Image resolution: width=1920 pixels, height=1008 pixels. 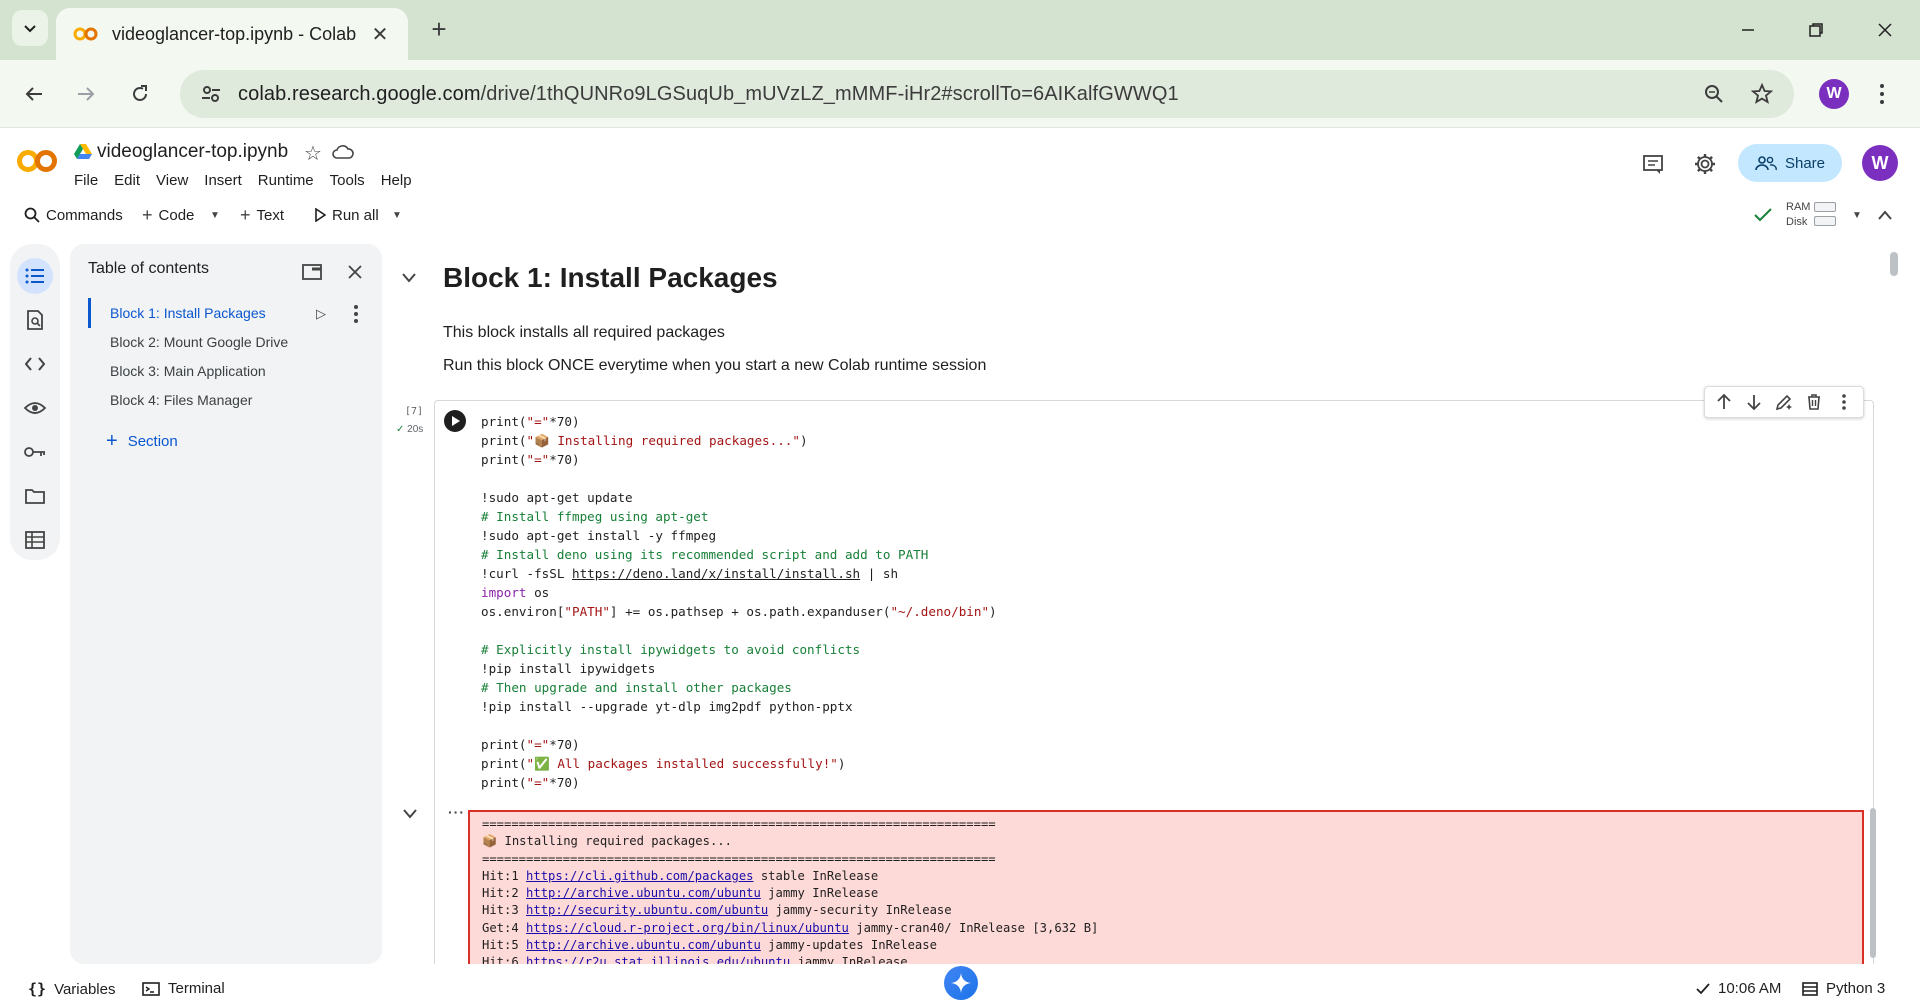 What do you see at coordinates (188, 313) in the screenshot?
I see `toc-item-block-1: Block 1: Install Packages` at bounding box center [188, 313].